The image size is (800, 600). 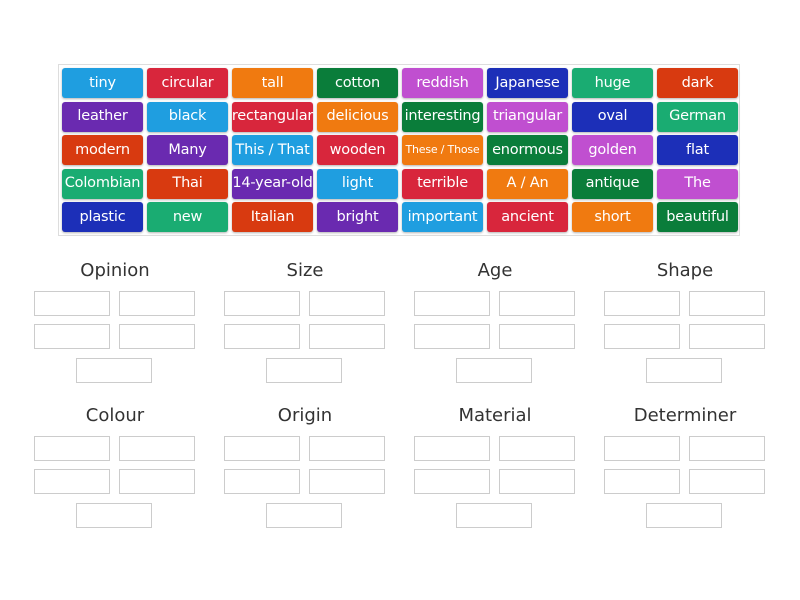 What do you see at coordinates (357, 150) in the screenshot?
I see `word-tile: wooden` at bounding box center [357, 150].